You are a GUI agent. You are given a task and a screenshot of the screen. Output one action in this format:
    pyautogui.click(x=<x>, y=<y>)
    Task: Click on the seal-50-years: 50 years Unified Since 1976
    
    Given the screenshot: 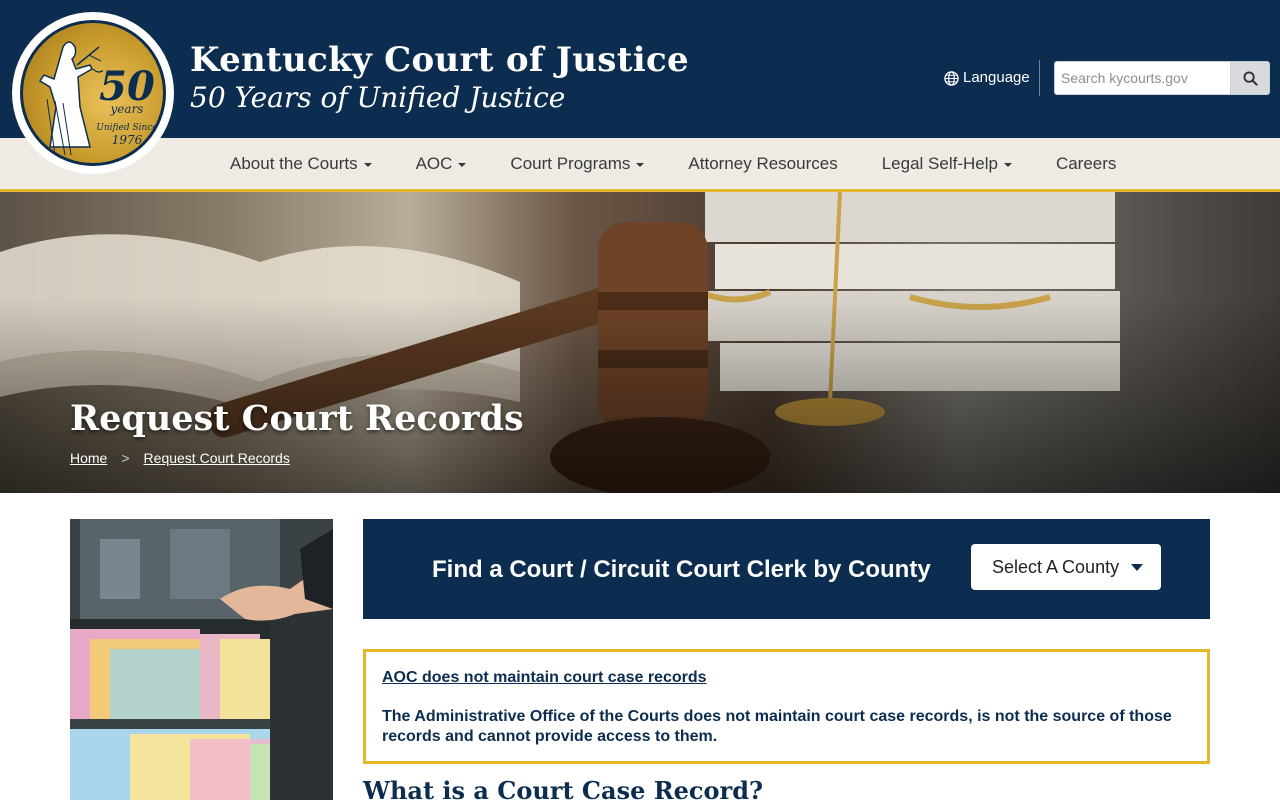 What is the action you would take?
    pyautogui.click(x=125, y=105)
    